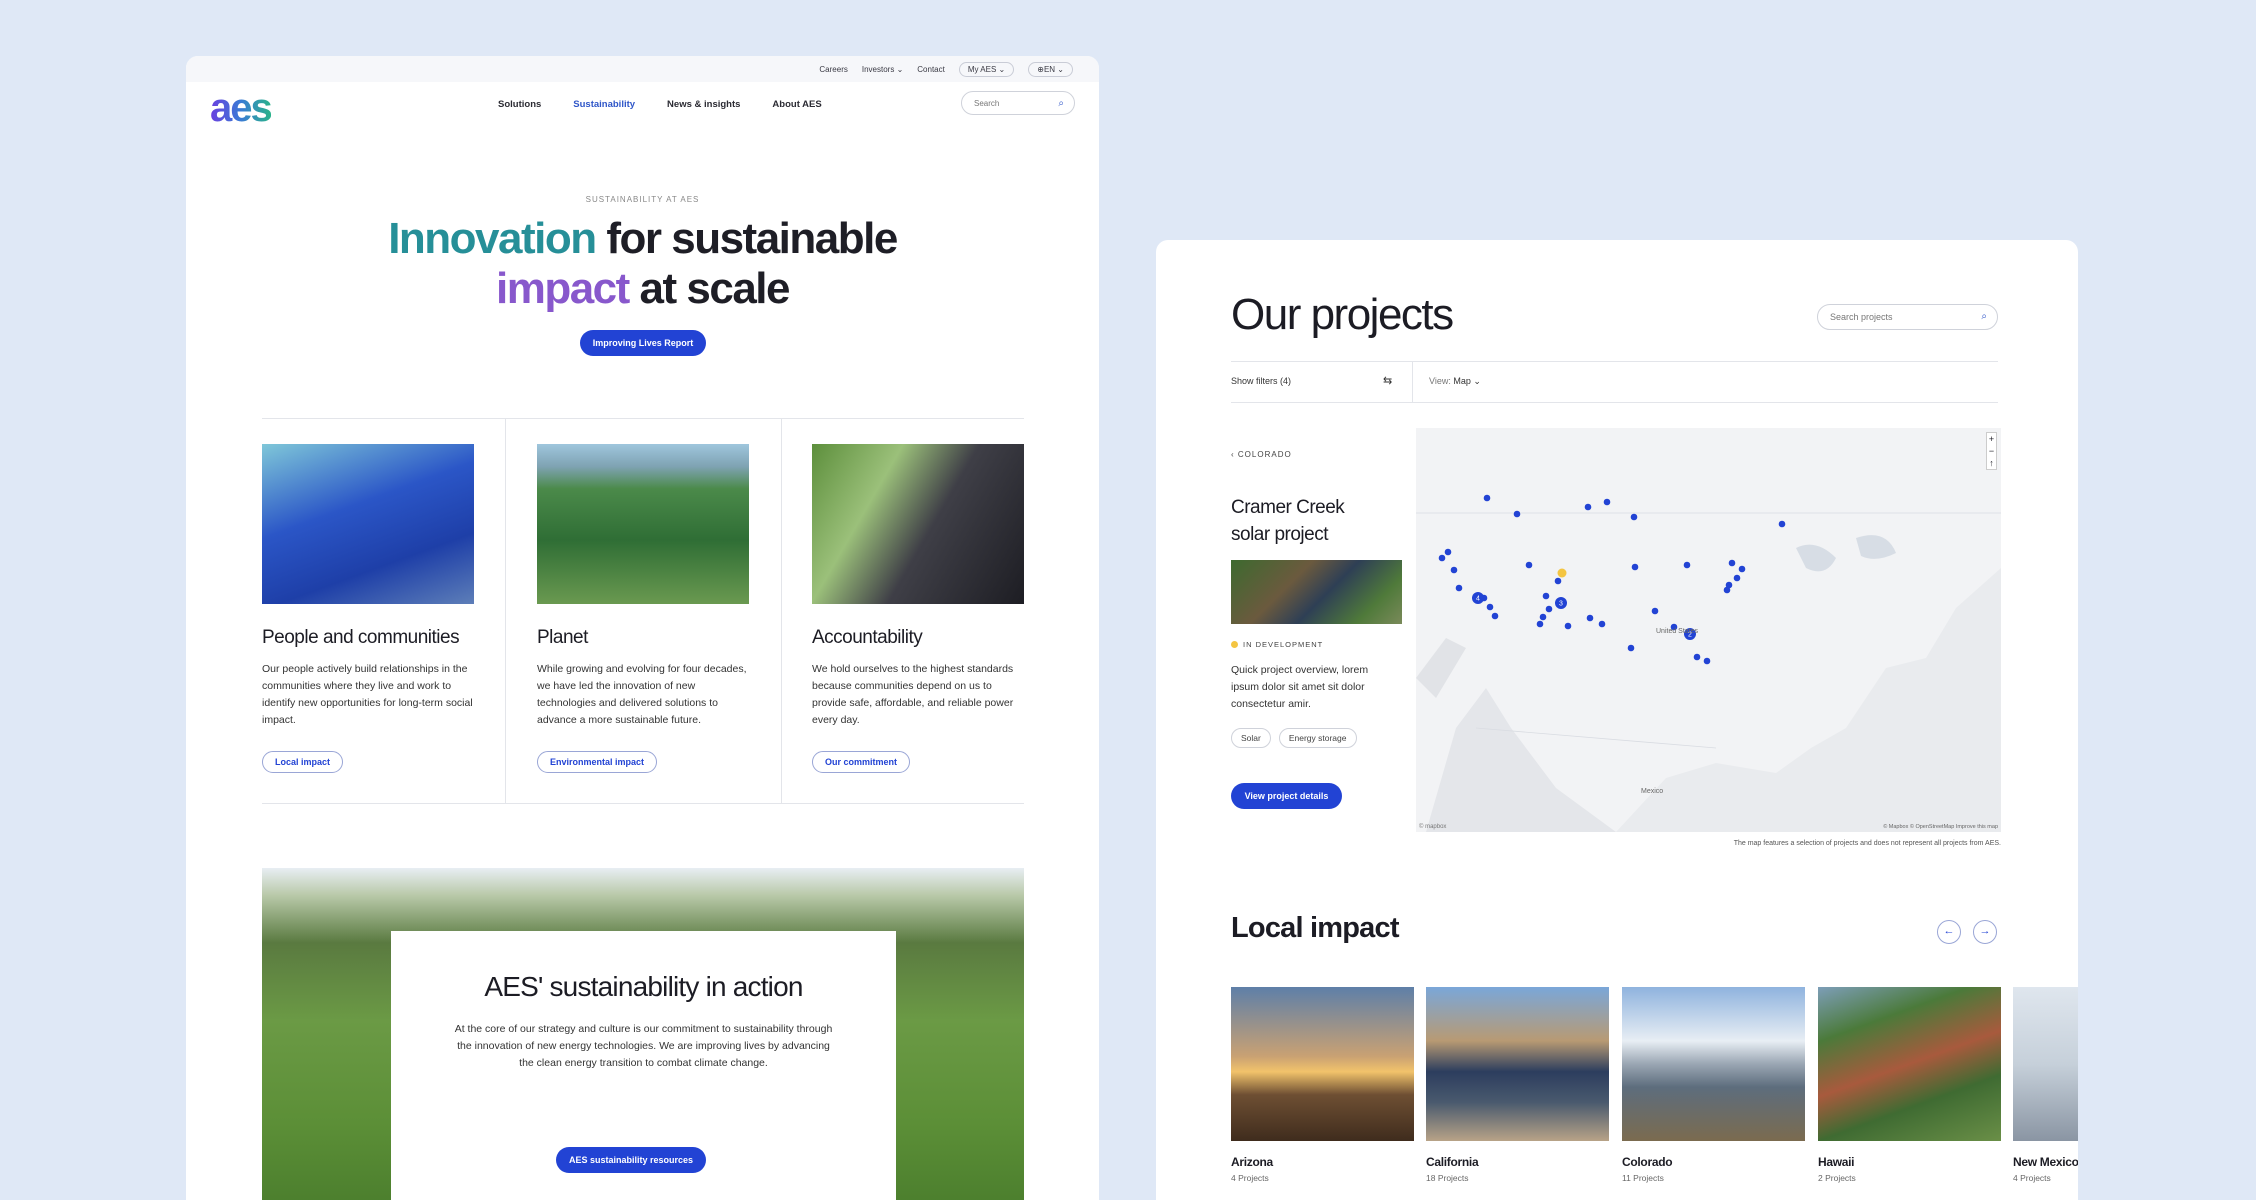 The height and width of the screenshot is (1200, 2256). I want to click on action-title: AES' sustainability in action, so click(643, 986).